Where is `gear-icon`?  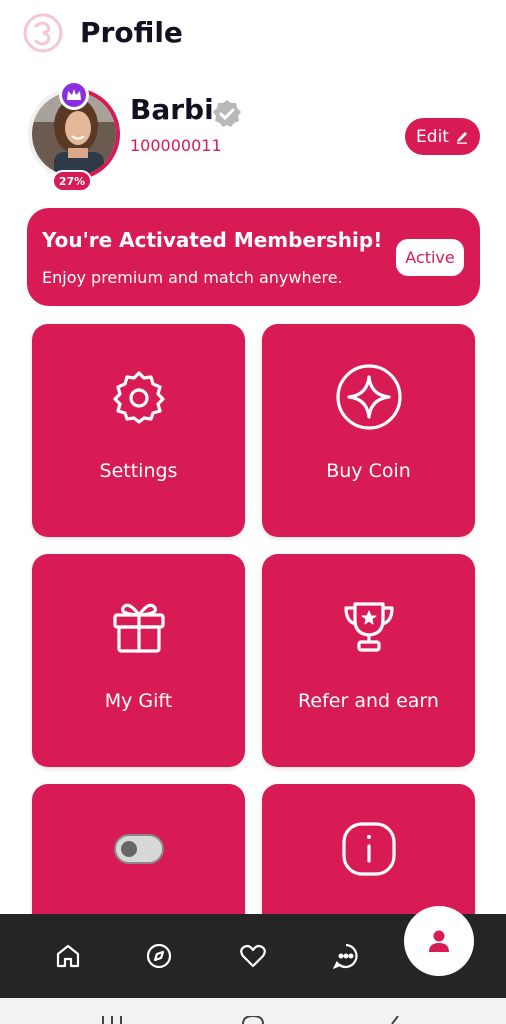 gear-icon is located at coordinates (139, 397).